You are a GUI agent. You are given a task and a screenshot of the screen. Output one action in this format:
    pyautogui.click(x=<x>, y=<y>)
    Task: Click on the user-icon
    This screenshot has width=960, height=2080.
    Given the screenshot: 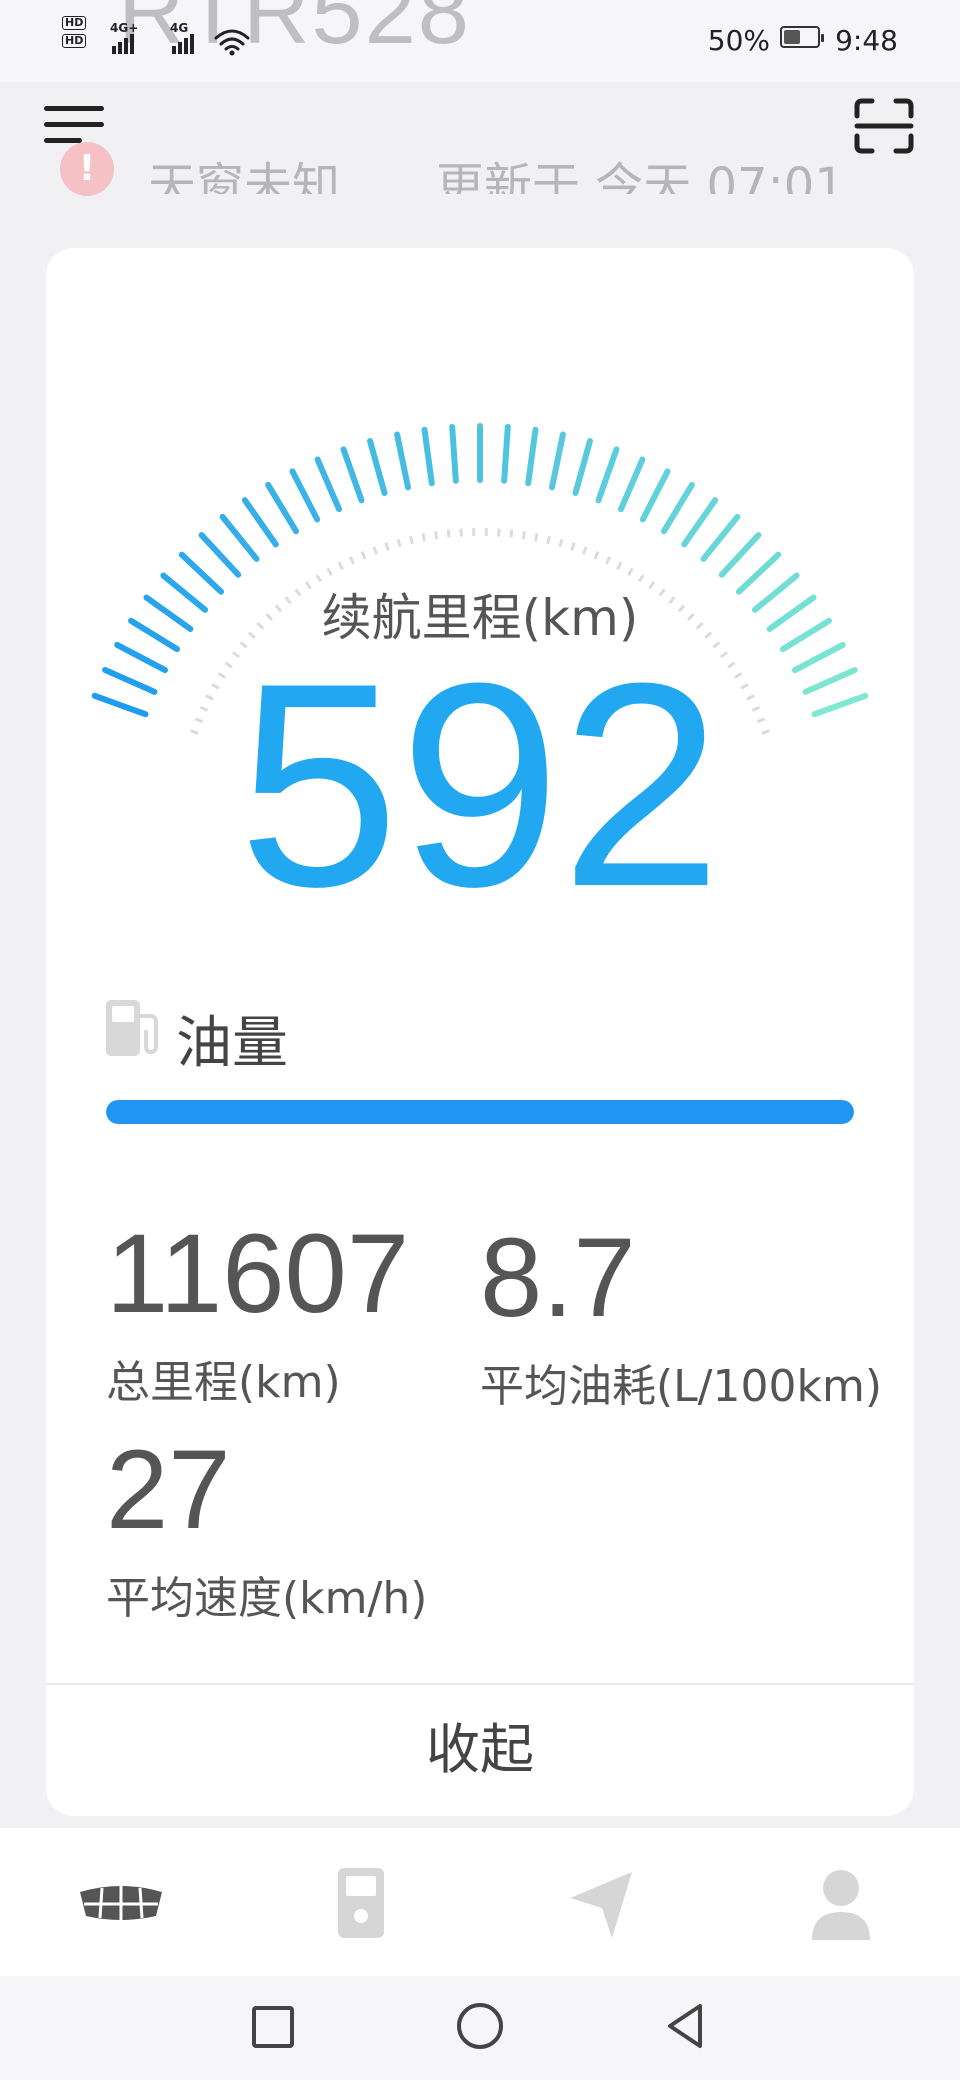 What is the action you would take?
    pyautogui.click(x=841, y=1903)
    